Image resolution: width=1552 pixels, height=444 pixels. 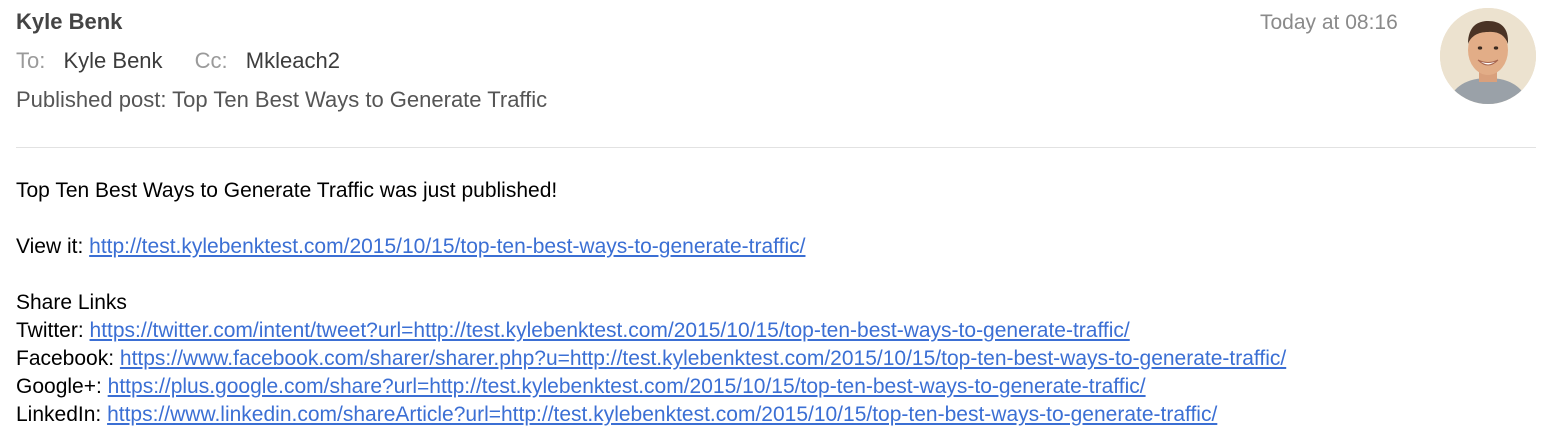 What do you see at coordinates (178, 61) in the screenshot?
I see `recipients-line: To: Kyle Benk Cc: Mkleach2` at bounding box center [178, 61].